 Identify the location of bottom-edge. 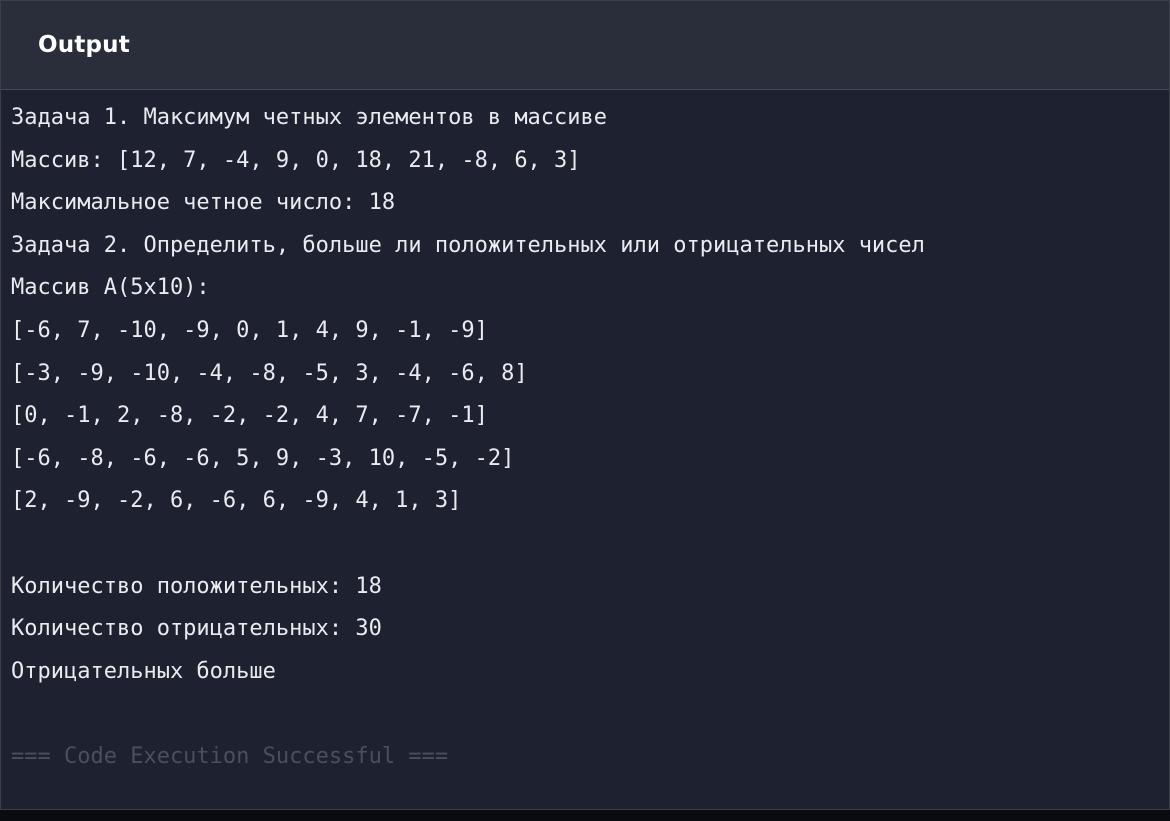
(585, 815).